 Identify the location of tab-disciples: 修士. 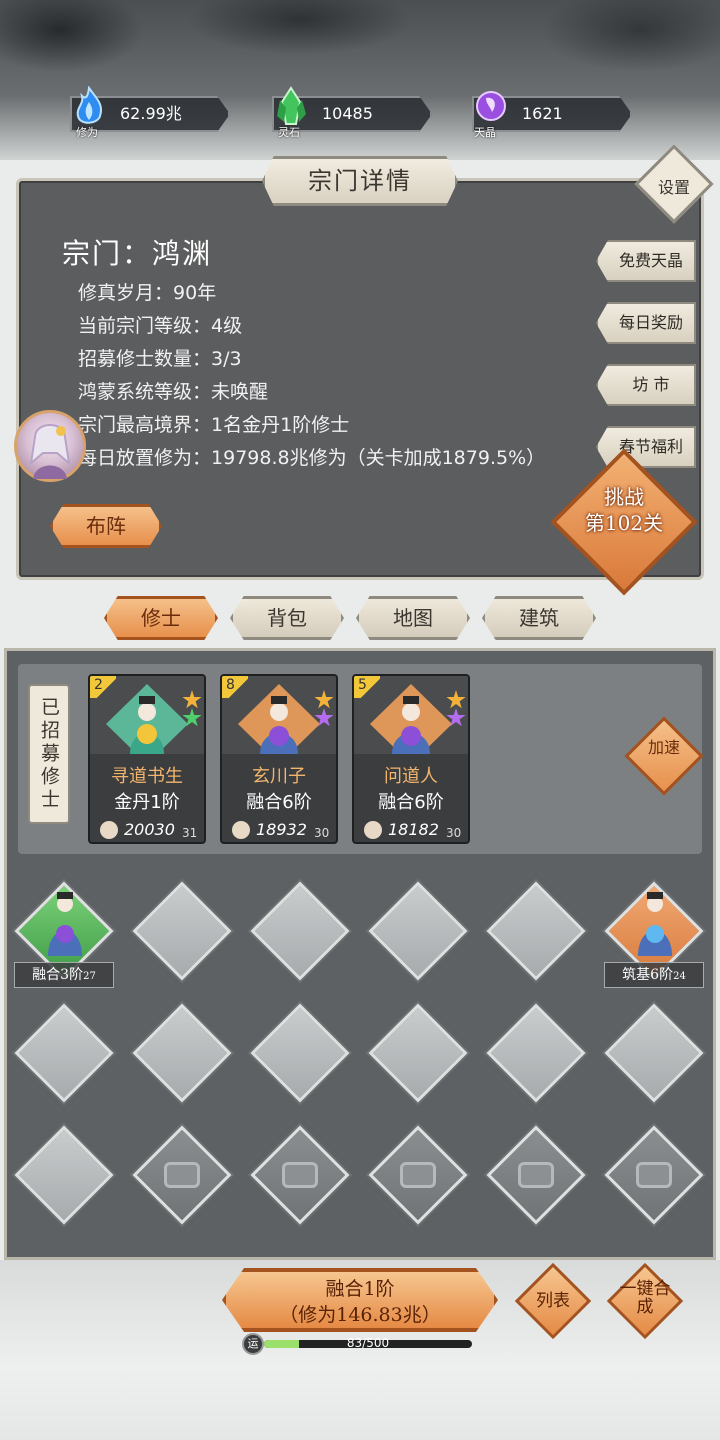
(161, 618).